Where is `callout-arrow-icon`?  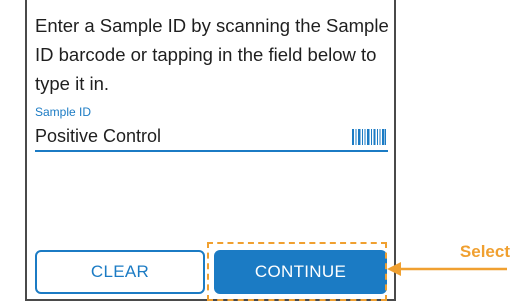
callout-arrow-icon is located at coordinates (447, 269).